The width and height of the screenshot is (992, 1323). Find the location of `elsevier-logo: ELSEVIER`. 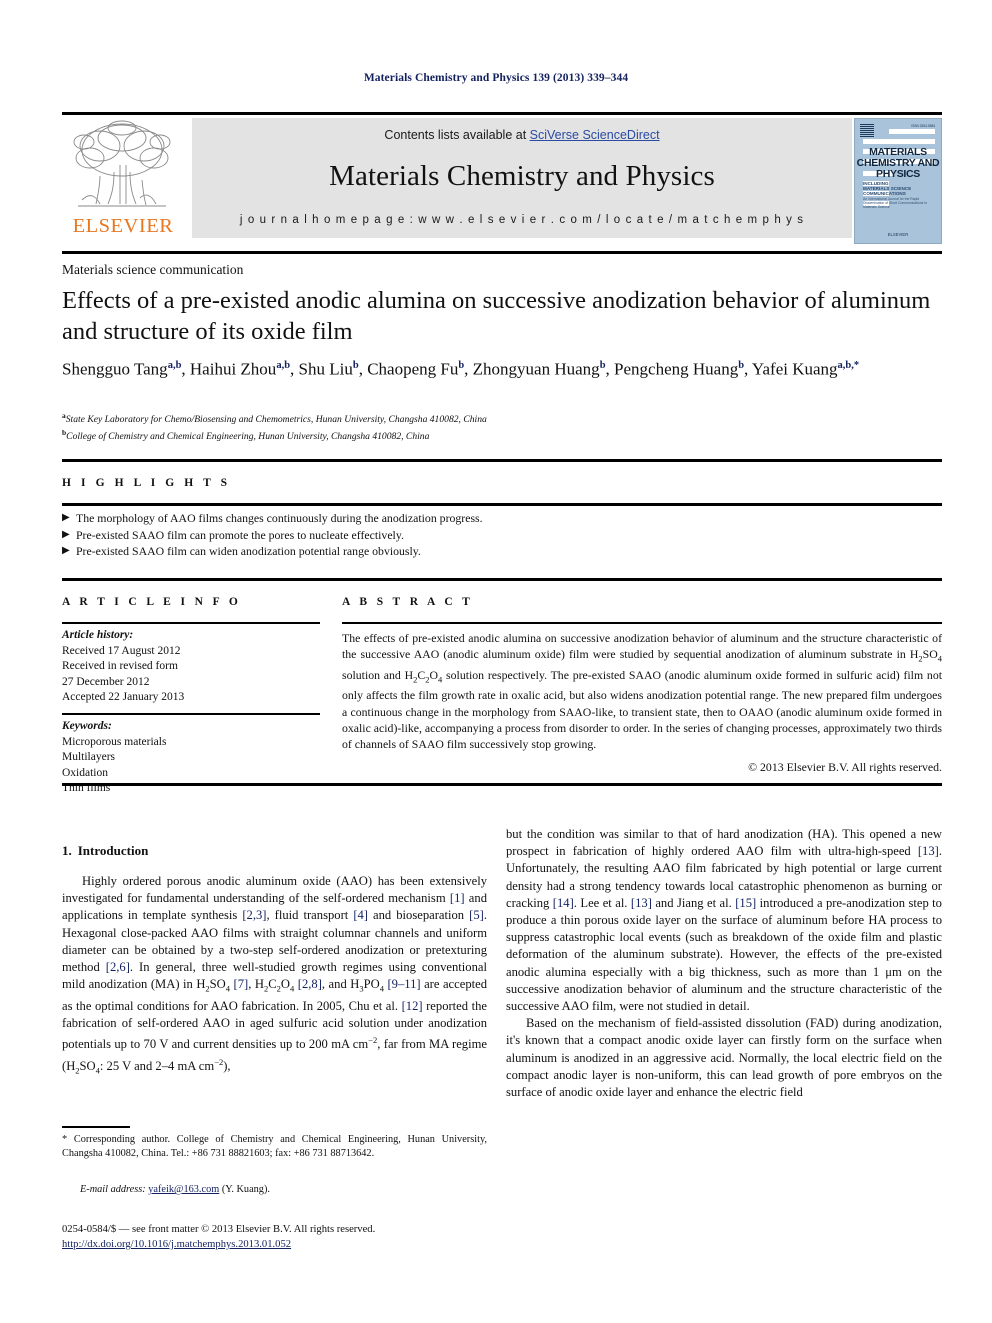

elsevier-logo: ELSEVIER is located at coordinates (123, 178).